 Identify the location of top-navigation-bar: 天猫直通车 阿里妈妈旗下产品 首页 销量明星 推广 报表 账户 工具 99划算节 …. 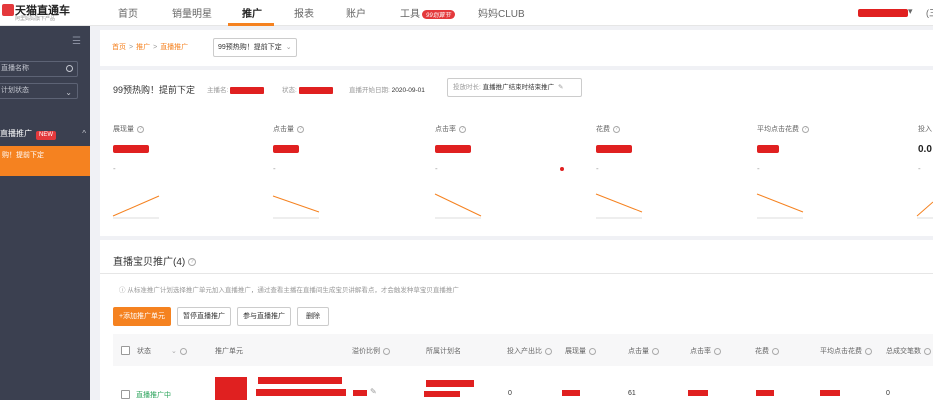
(466, 13).